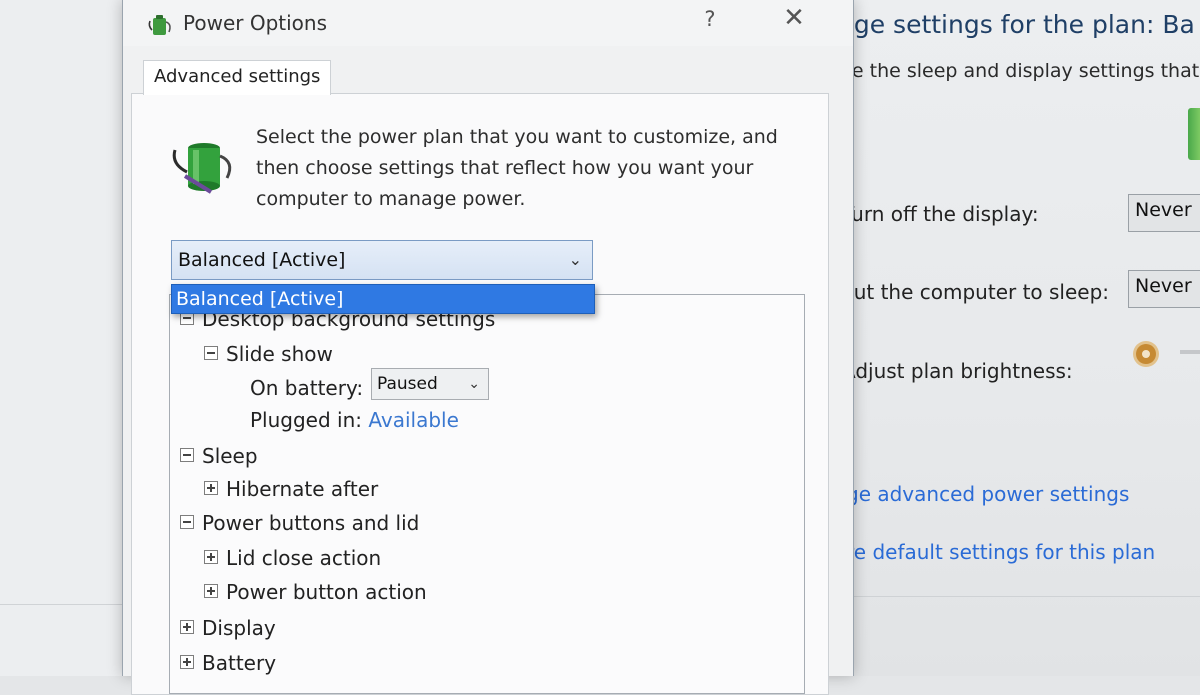  What do you see at coordinates (315, 592) in the screenshot?
I see `tree-item-power-button-action: Power button action` at bounding box center [315, 592].